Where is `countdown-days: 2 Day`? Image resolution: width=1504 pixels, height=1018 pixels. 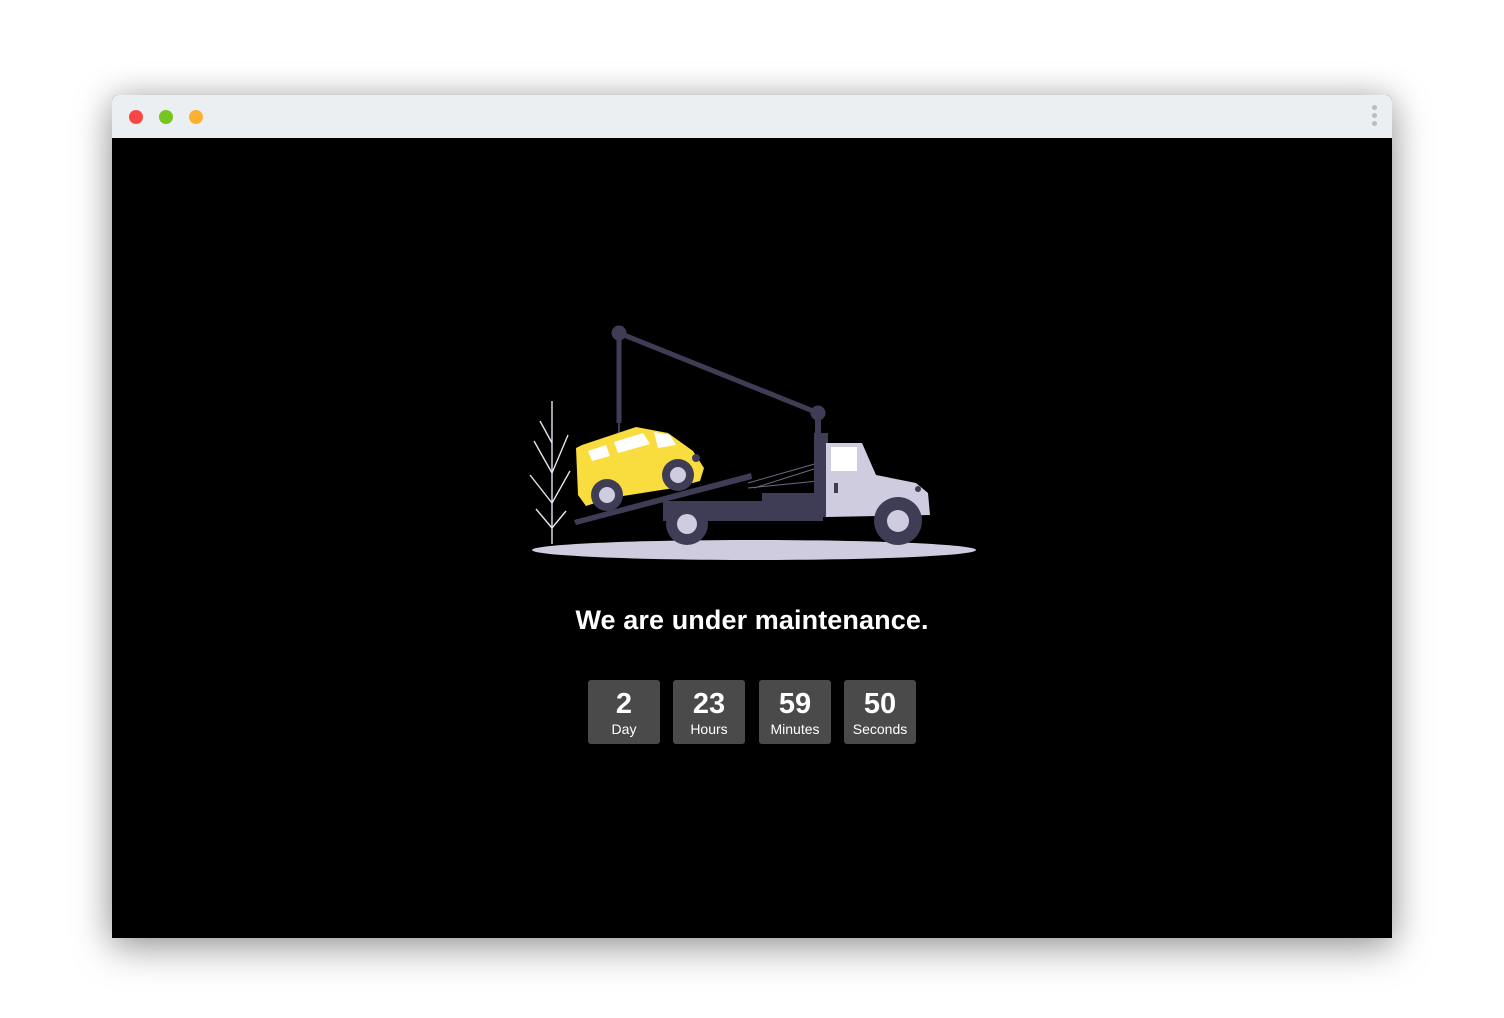
countdown-days: 2 Day is located at coordinates (624, 712).